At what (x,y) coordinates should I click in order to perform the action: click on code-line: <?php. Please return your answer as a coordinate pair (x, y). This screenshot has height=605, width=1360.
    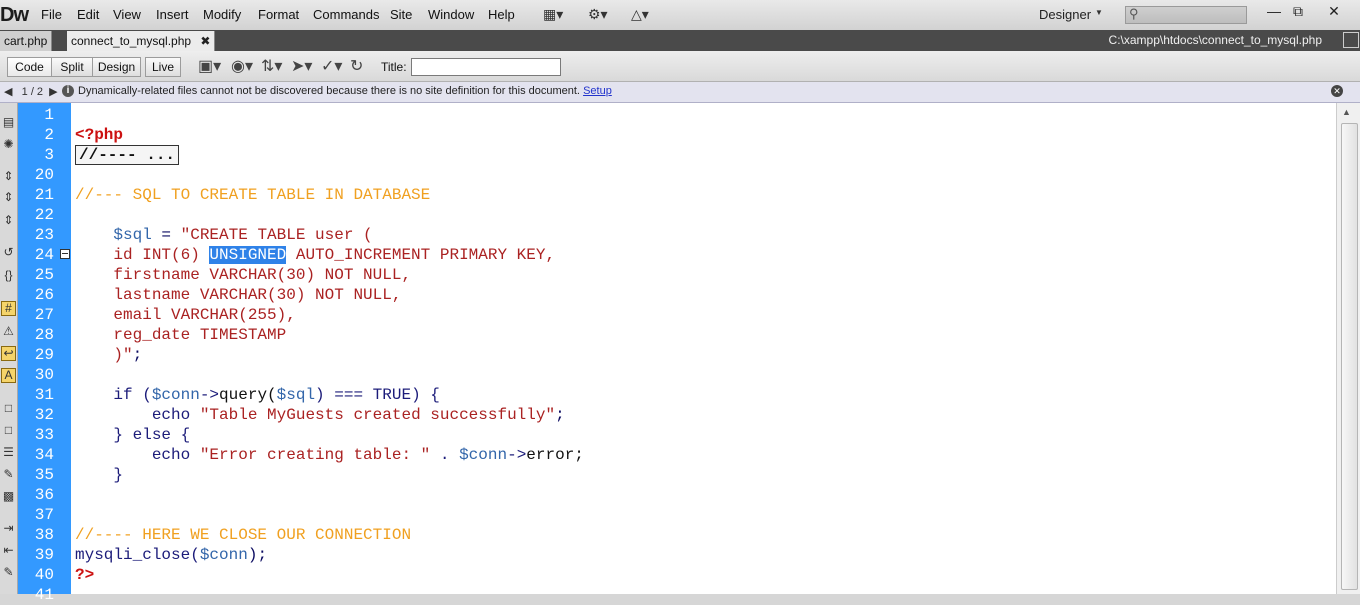
    Looking at the image, I should click on (99, 135).